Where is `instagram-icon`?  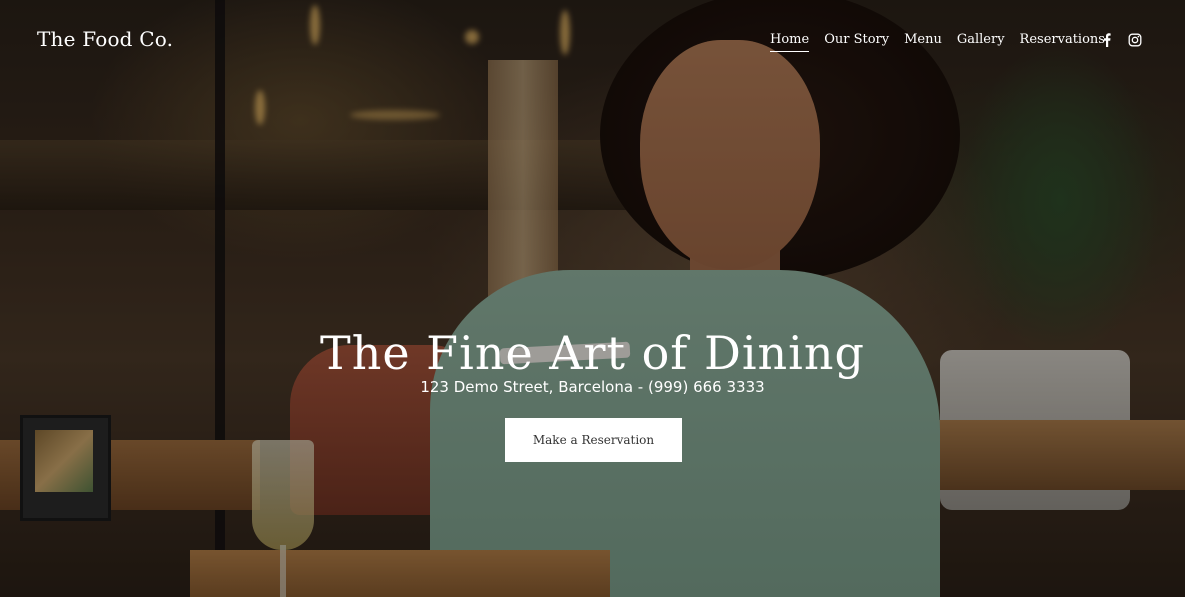 instagram-icon is located at coordinates (1135, 40).